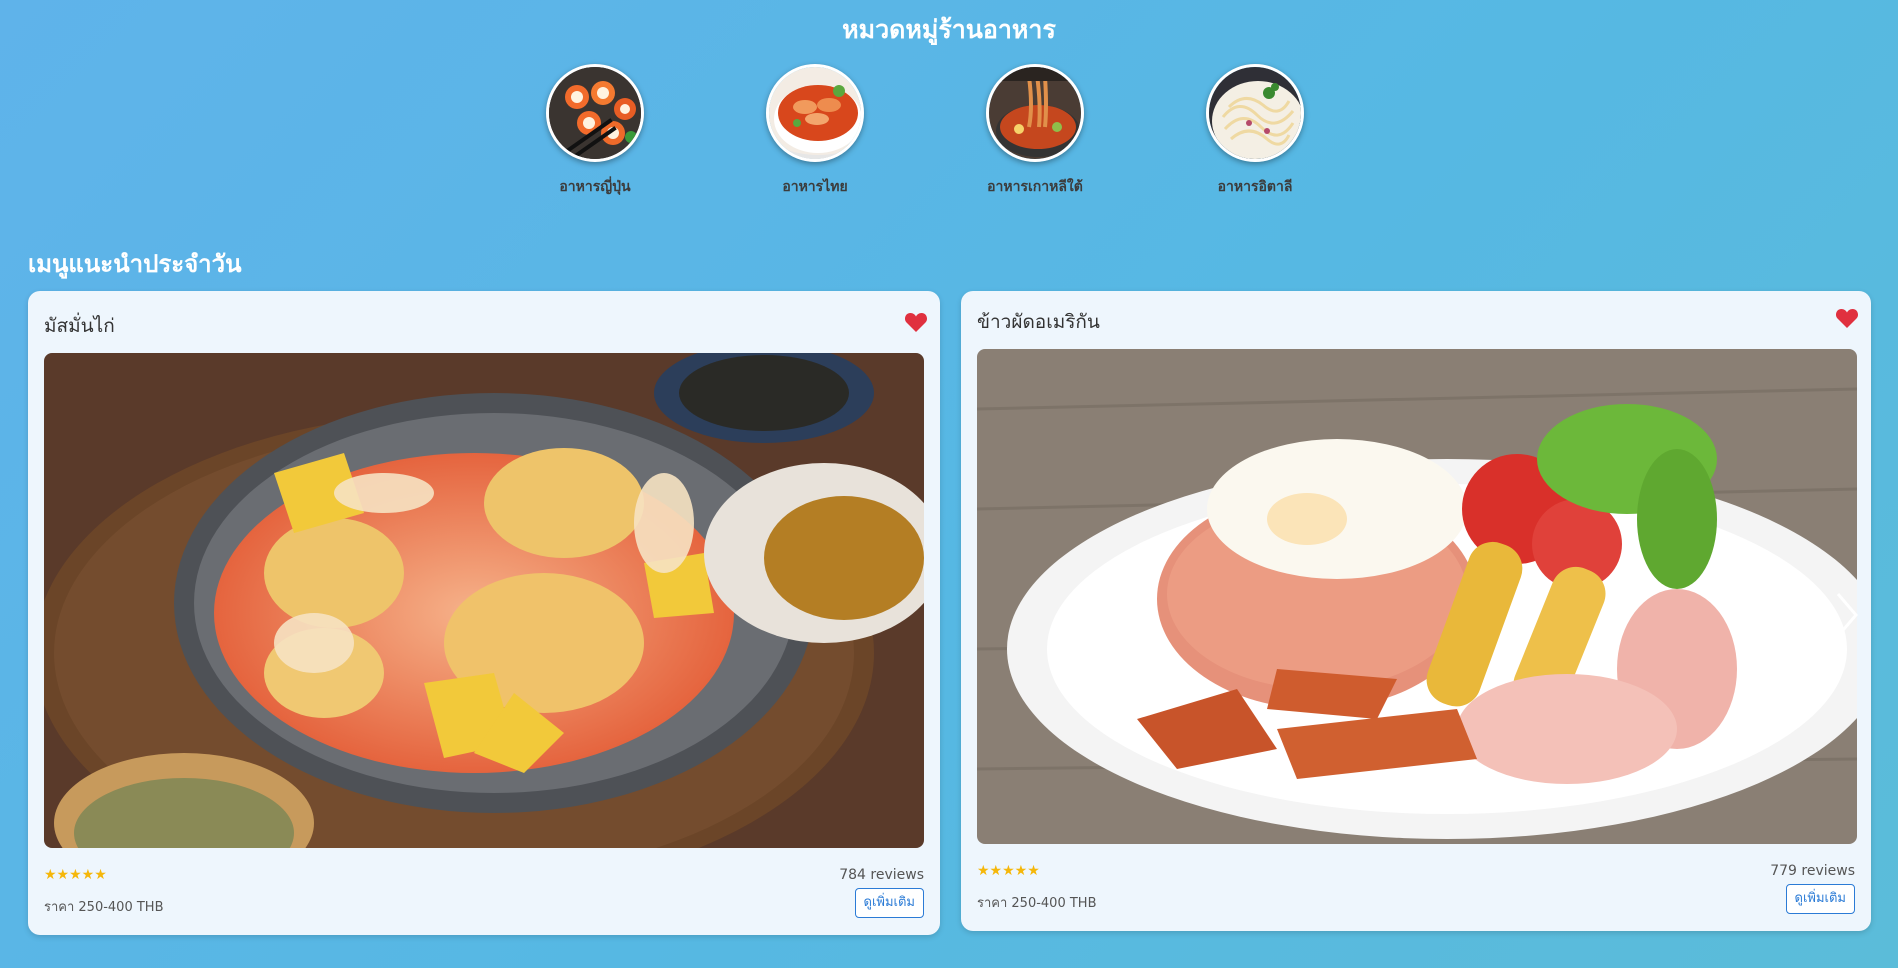  Describe the element at coordinates (595, 187) in the screenshot. I see `category-label: อาหารญี่ปุ่น` at that location.